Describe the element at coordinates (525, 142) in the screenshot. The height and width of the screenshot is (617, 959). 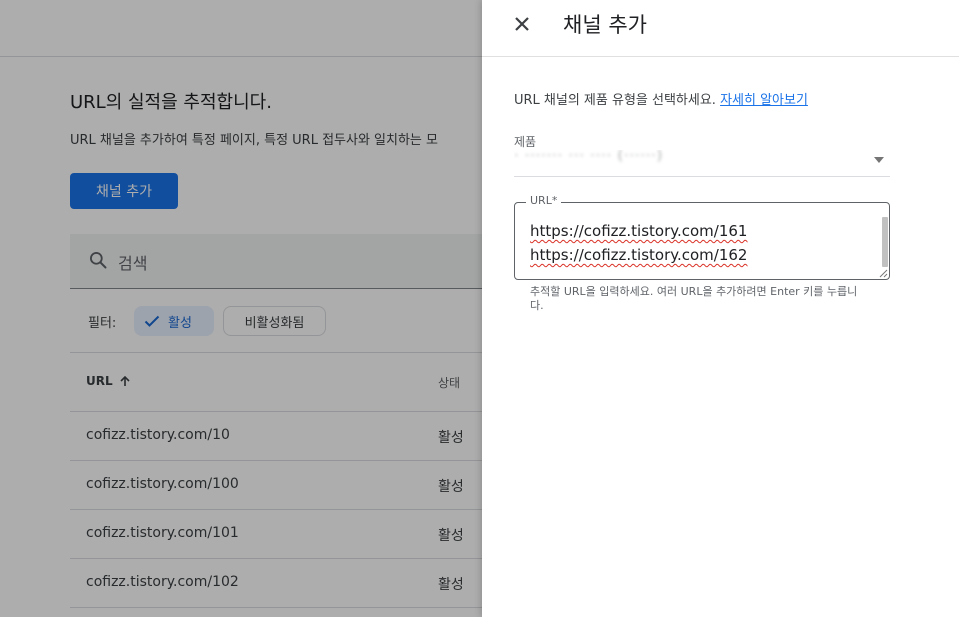
I see `product-label: 제품` at that location.